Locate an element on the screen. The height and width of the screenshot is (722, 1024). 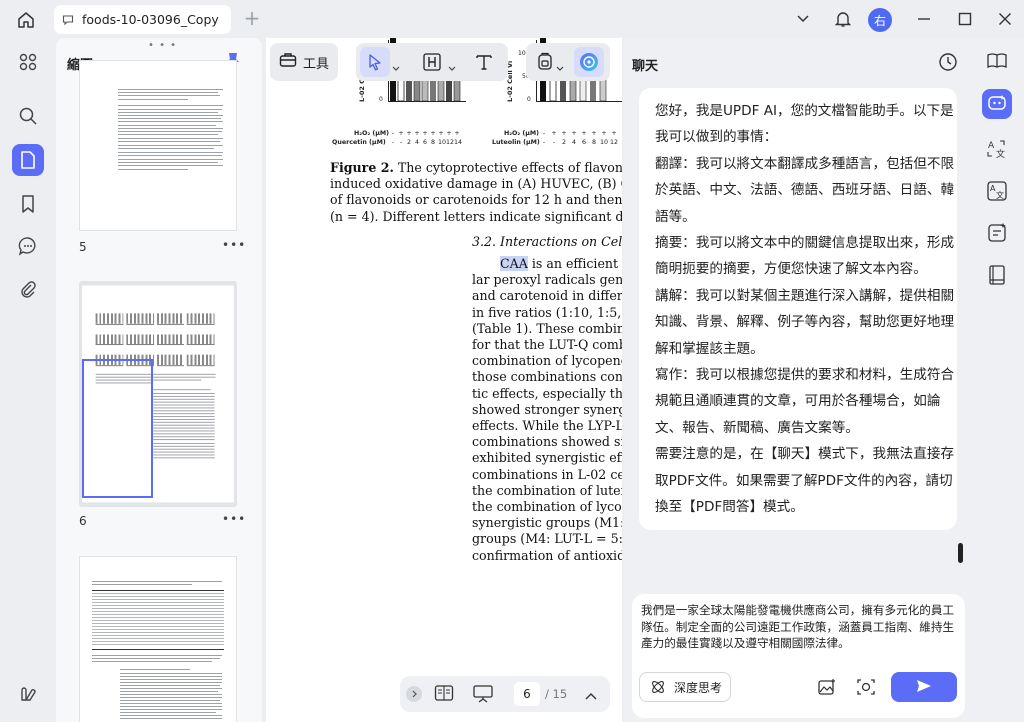
send-button is located at coordinates (924, 687).